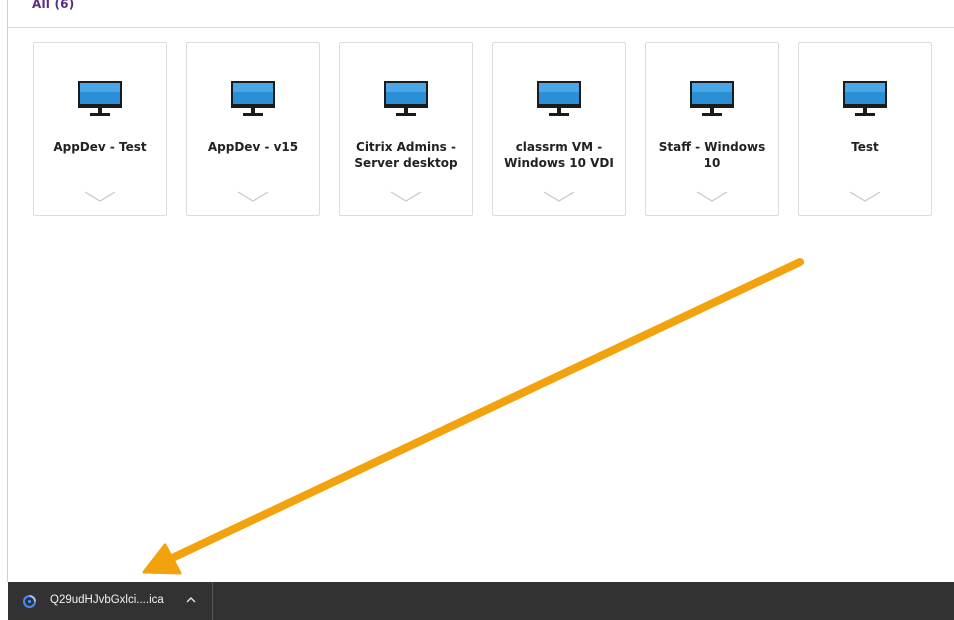 Image resolution: width=954 pixels, height=620 pixels. I want to click on desktop-name: Staff - Windows 10, so click(712, 155).